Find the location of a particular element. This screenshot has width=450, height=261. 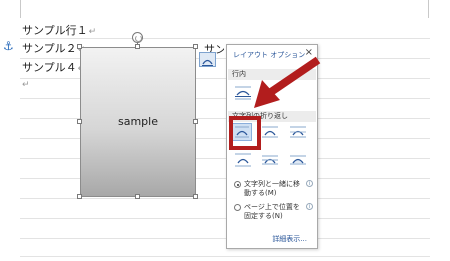

wrap-behind-text-option is located at coordinates (270, 160).